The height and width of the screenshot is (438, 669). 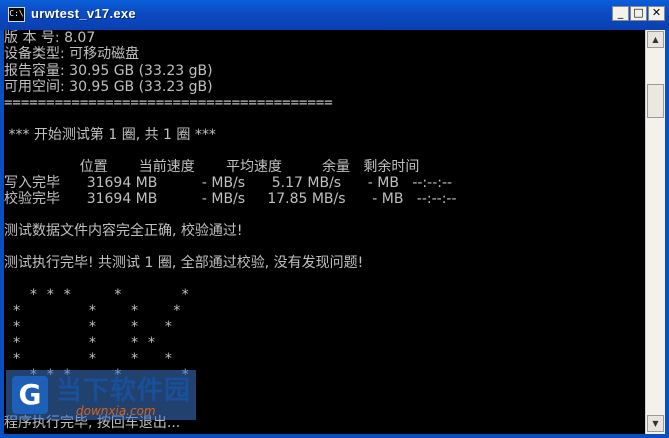 I want to click on watermark-logo-icon: G, so click(x=30, y=395).